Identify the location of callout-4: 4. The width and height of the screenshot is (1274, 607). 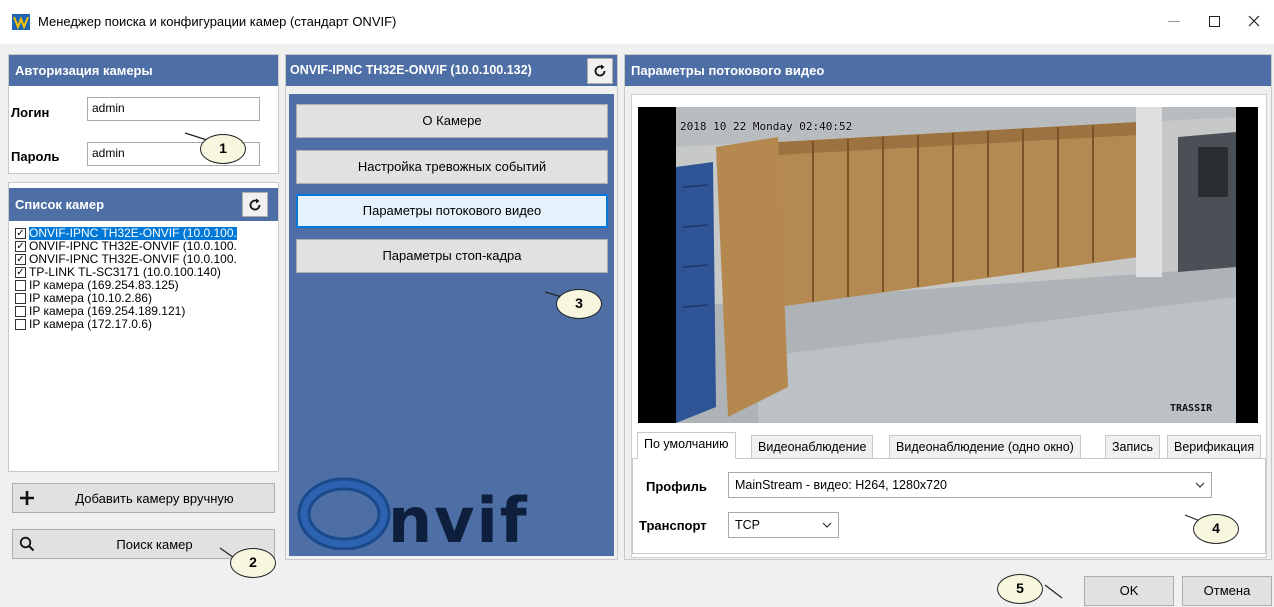
(1216, 529).